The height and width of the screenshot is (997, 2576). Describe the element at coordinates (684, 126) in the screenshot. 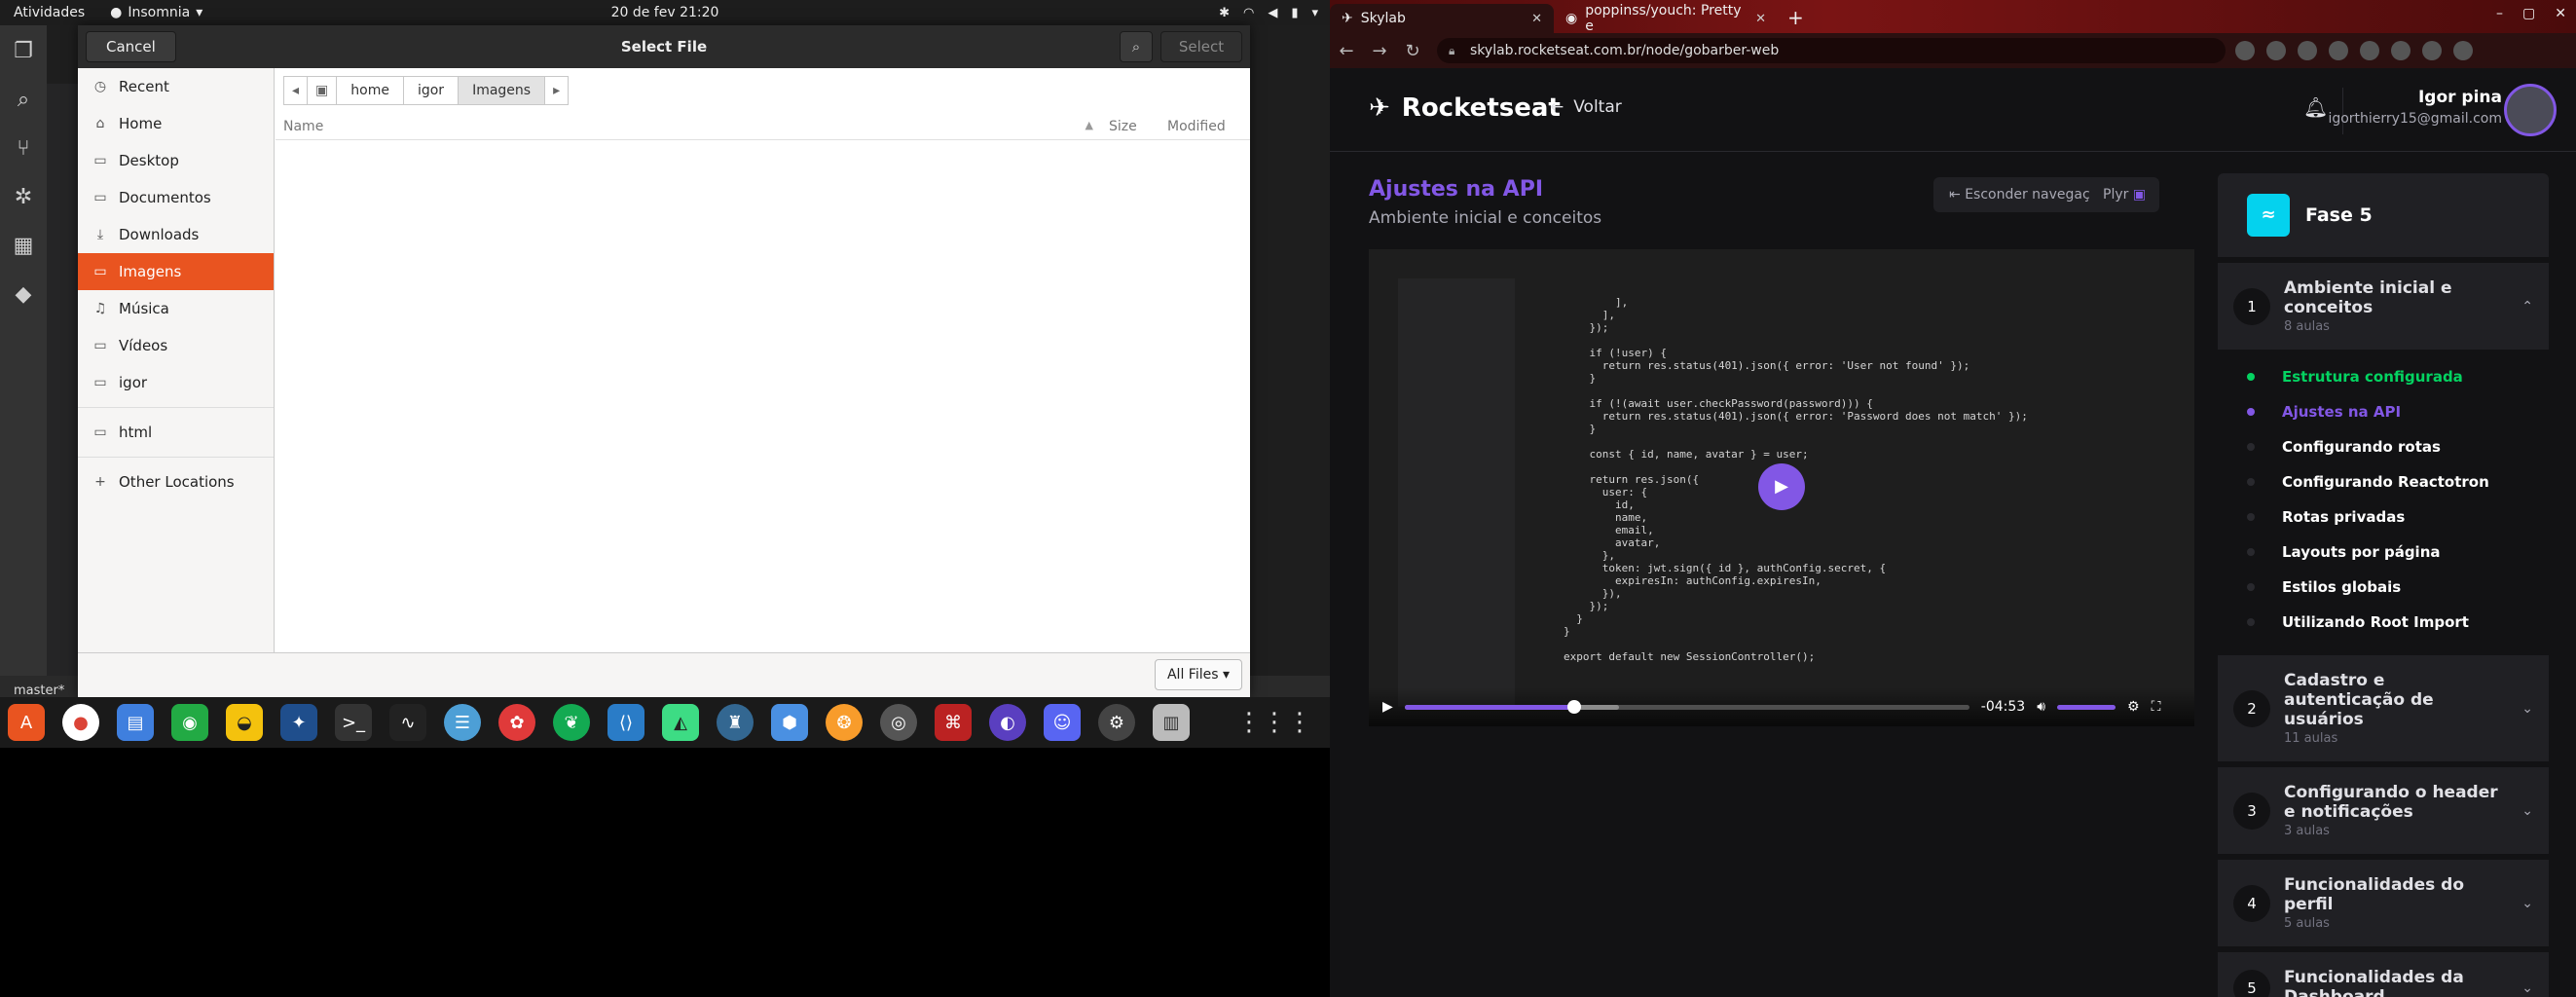

I see `name-column-header: Name ▲` at that location.